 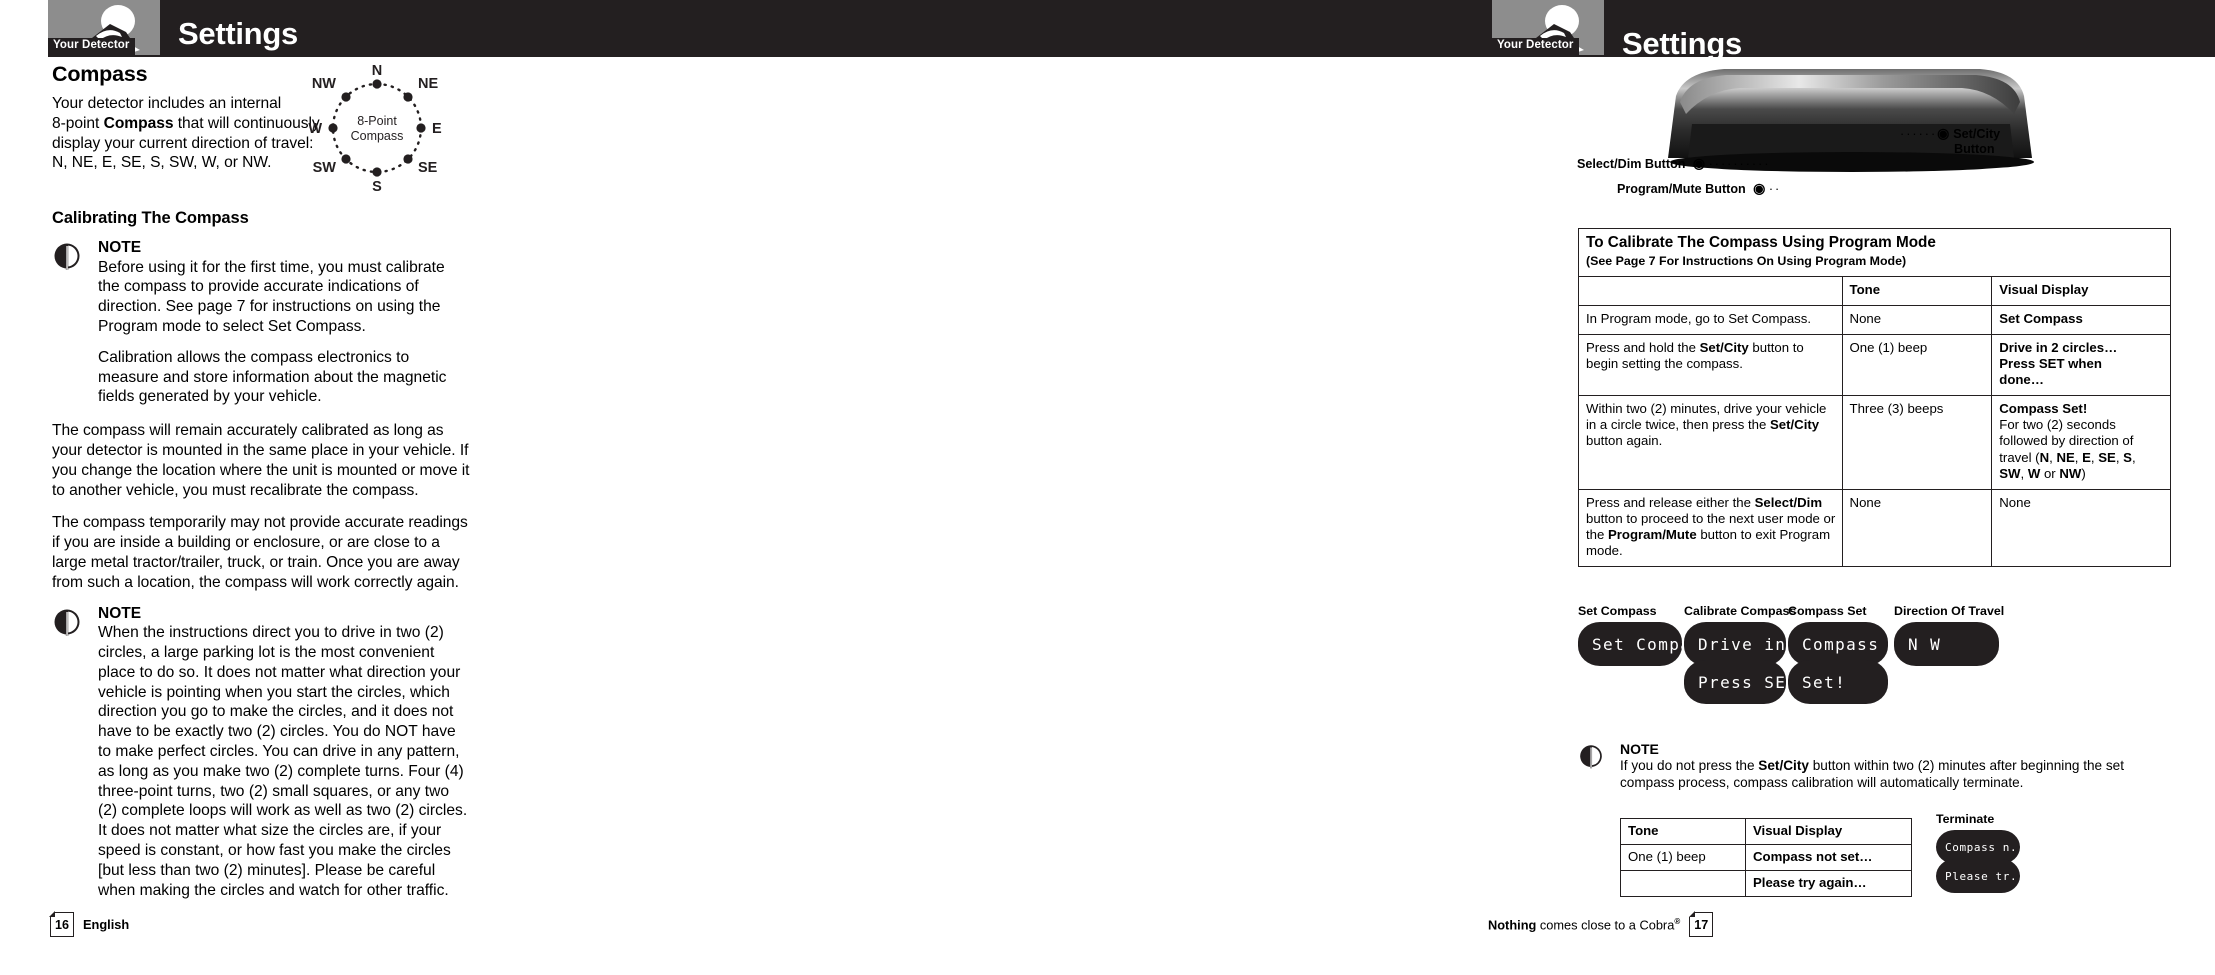 I want to click on footer-bold-word: Nothing, so click(x=1512, y=925).